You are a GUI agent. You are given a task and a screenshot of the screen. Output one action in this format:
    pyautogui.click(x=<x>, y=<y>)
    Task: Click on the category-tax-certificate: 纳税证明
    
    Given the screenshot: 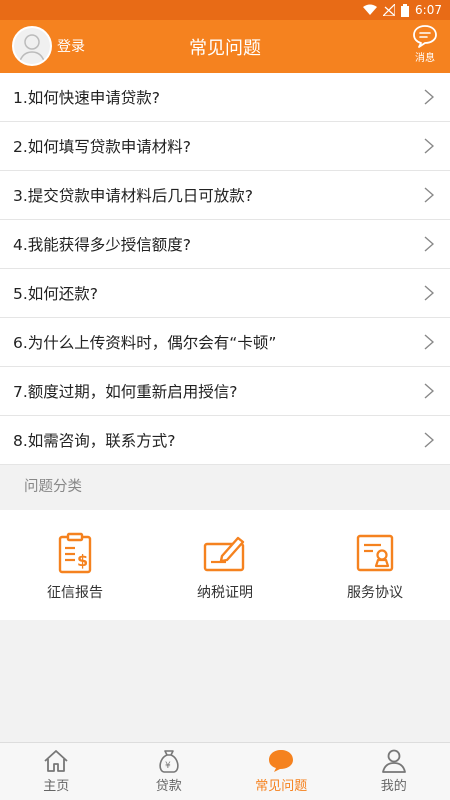 What is the action you would take?
    pyautogui.click(x=225, y=565)
    